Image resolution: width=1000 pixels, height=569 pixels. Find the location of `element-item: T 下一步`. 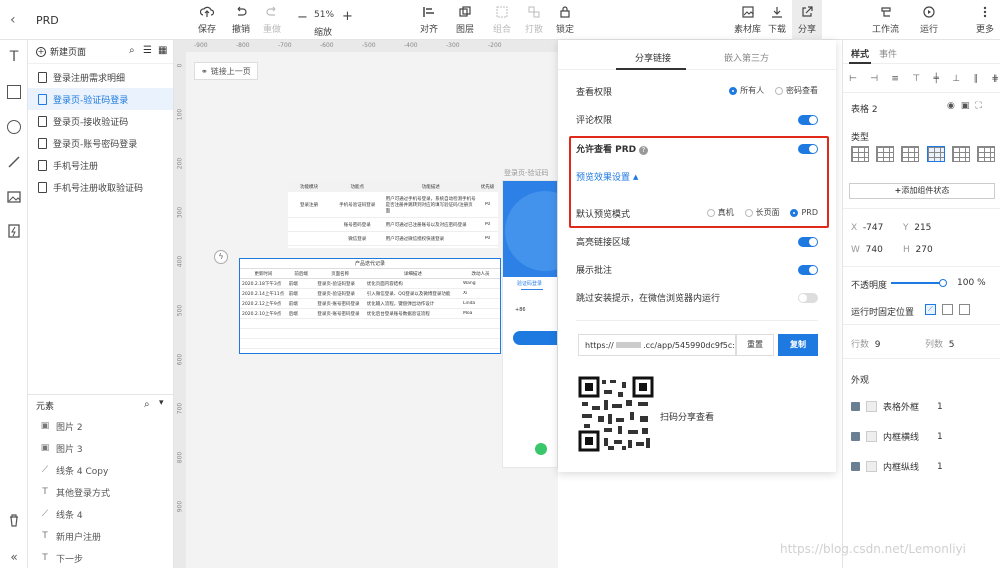

element-item: T 下一步 is located at coordinates (100, 558).